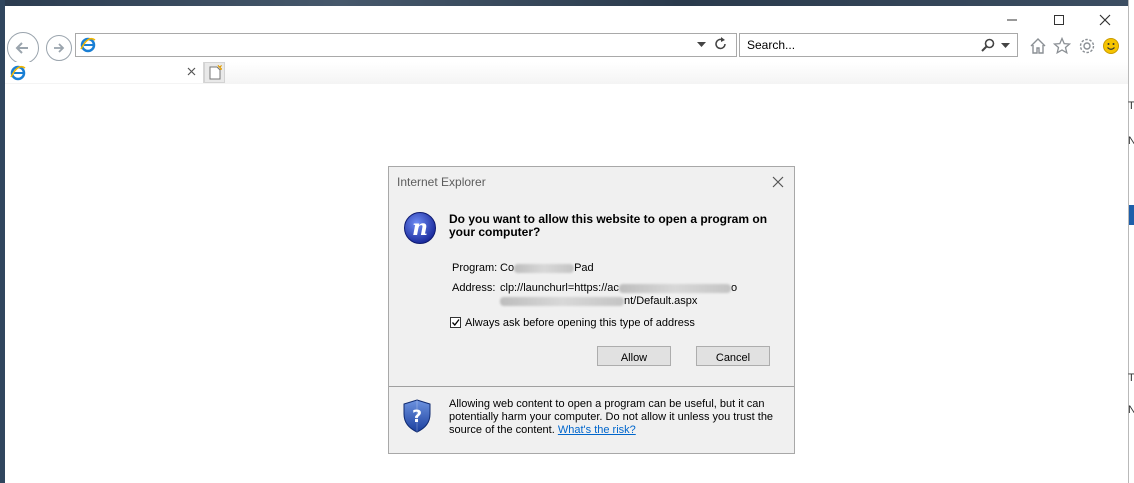 Image resolution: width=1134 pixels, height=483 pixels. I want to click on program-app-icon: n, so click(420, 228).